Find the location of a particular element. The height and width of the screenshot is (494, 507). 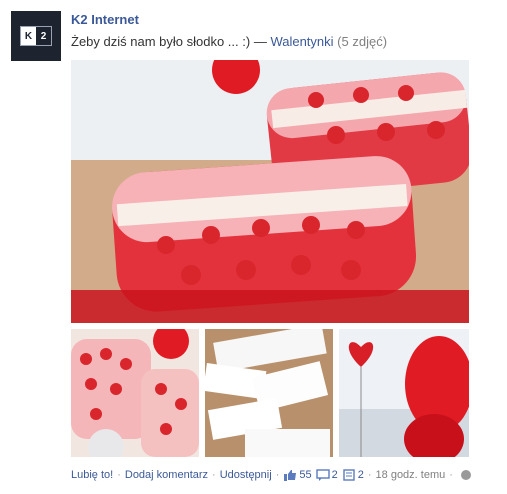

logo-digit-2: 2 is located at coordinates (43, 36).